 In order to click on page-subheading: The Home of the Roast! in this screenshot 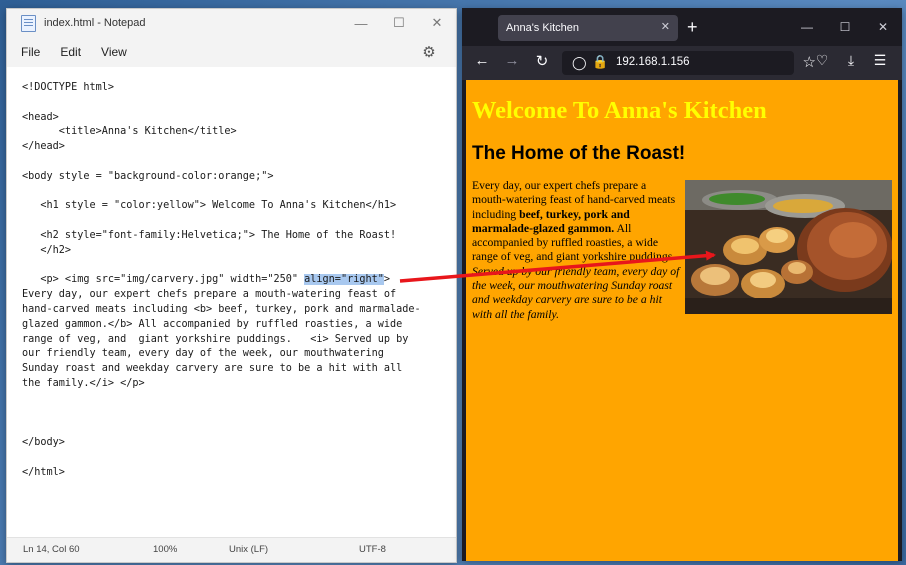, I will do `click(579, 153)`.